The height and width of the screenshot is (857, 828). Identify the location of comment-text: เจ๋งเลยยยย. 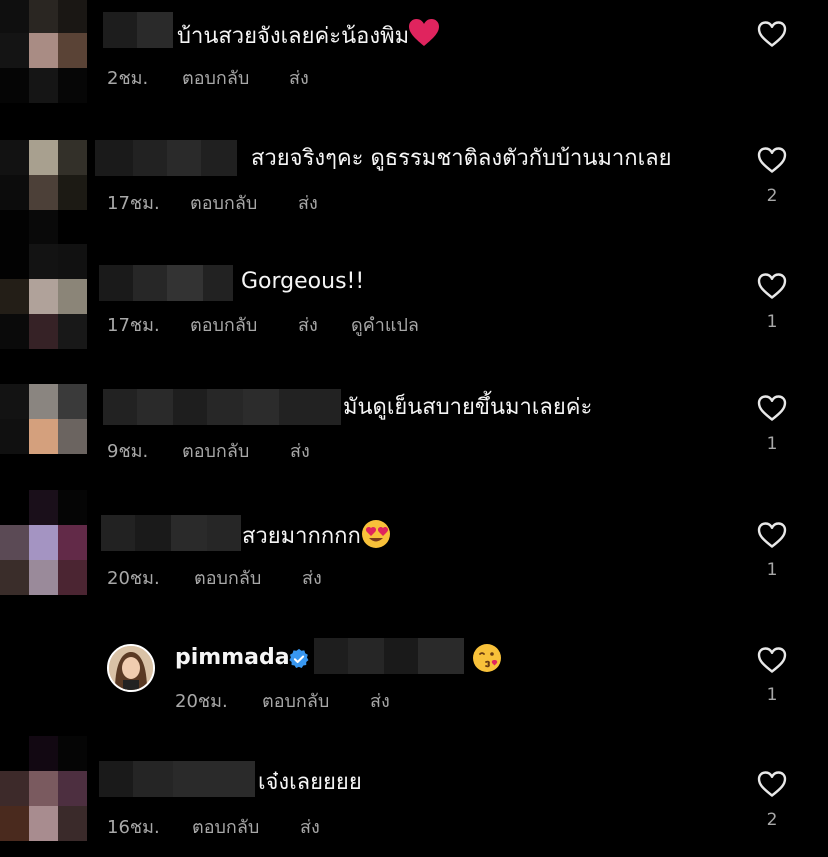
(310, 783).